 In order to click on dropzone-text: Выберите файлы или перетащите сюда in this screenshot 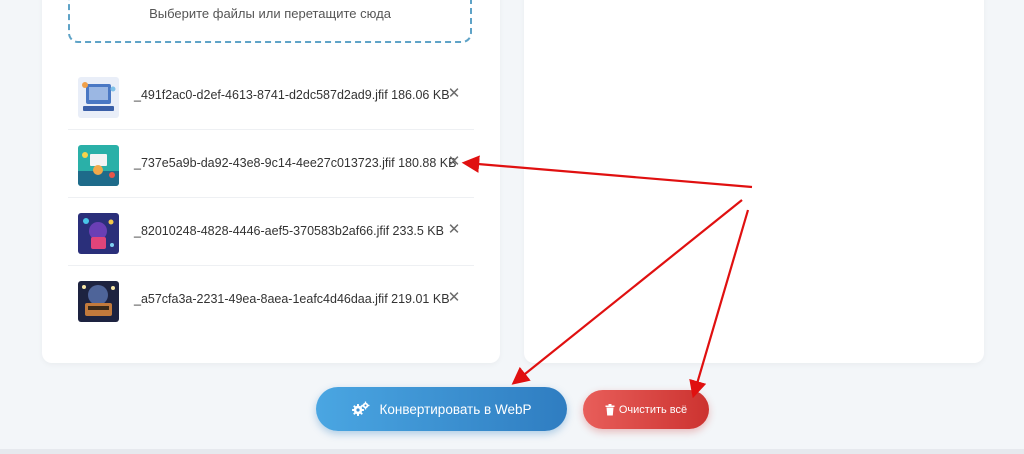, I will do `click(270, 13)`.